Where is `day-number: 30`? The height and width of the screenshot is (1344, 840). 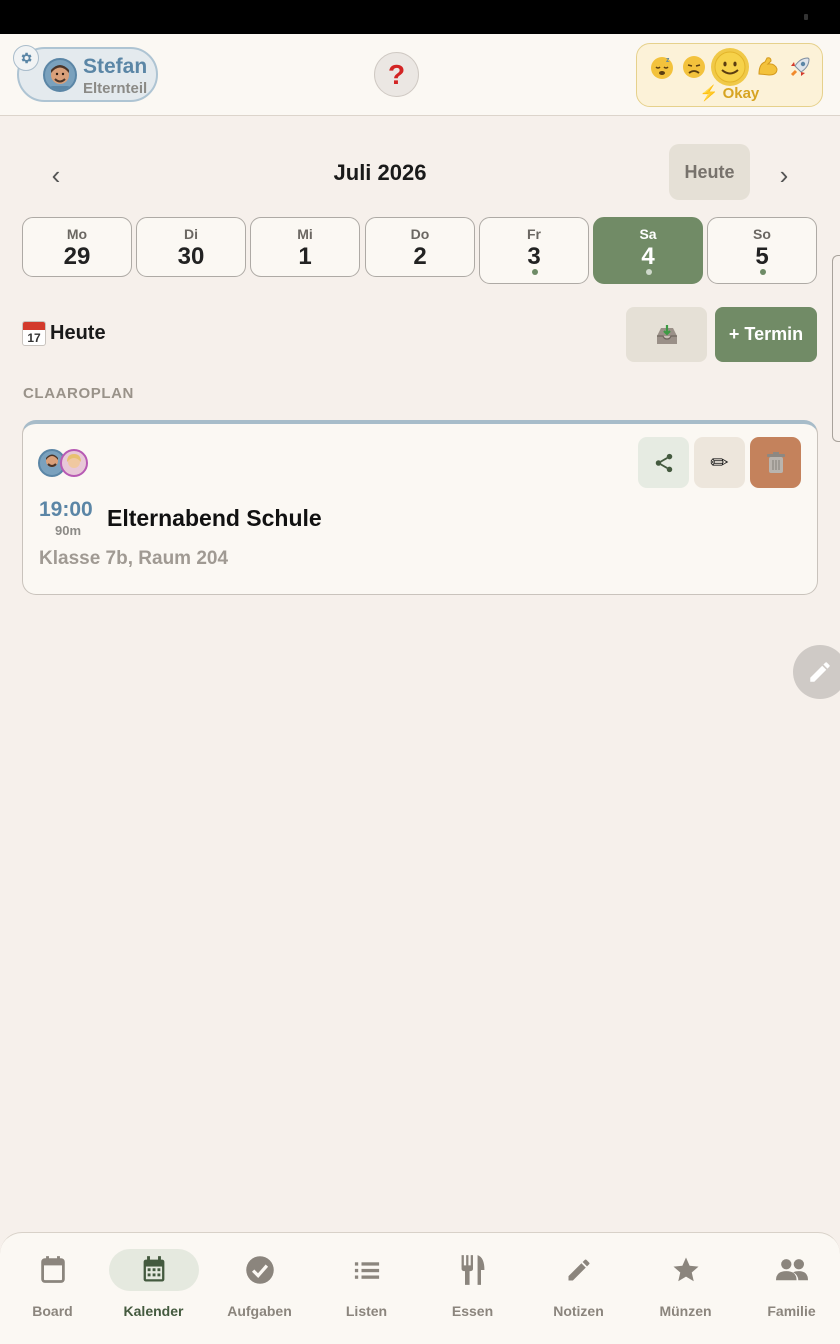 day-number: 30 is located at coordinates (191, 256).